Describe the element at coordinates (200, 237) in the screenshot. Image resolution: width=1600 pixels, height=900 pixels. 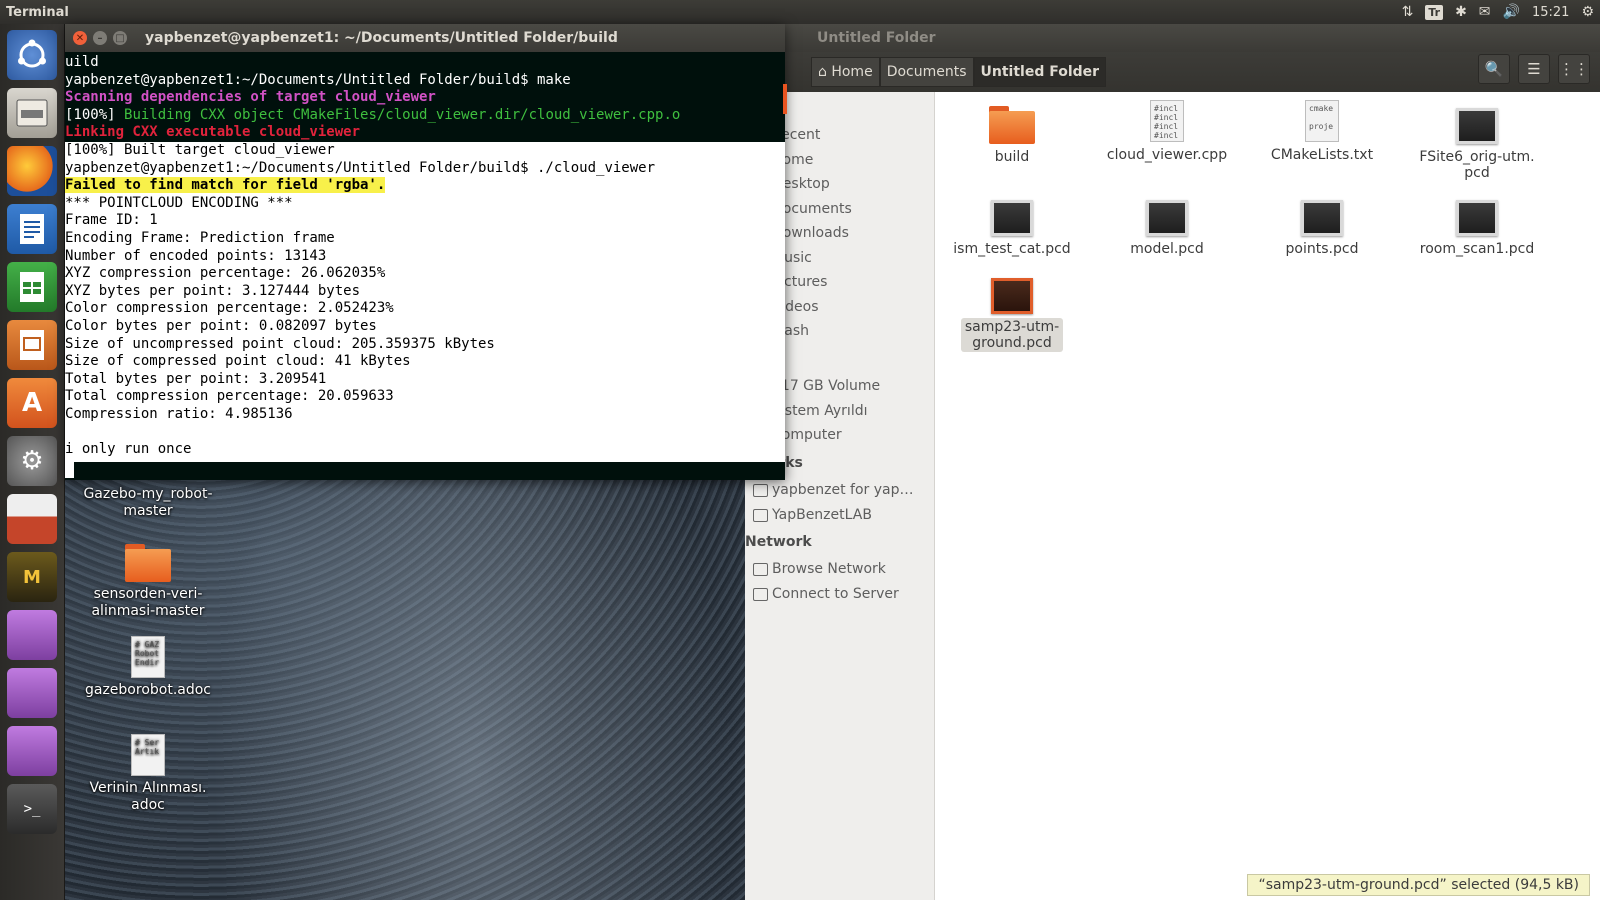
I see `terminal-line: Encoding Frame: Prediction frame` at that location.